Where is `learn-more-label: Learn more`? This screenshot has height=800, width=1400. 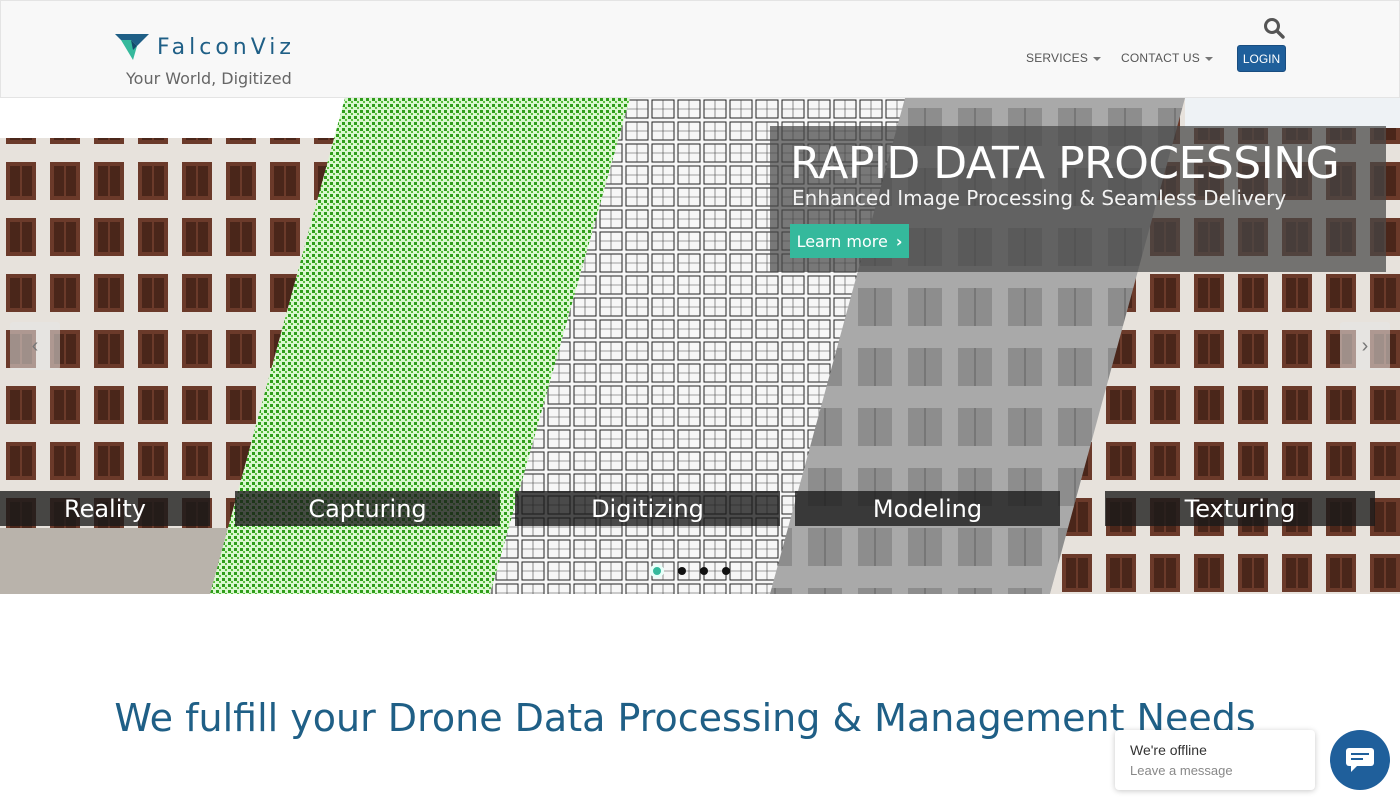
learn-more-label: Learn more is located at coordinates (842, 241).